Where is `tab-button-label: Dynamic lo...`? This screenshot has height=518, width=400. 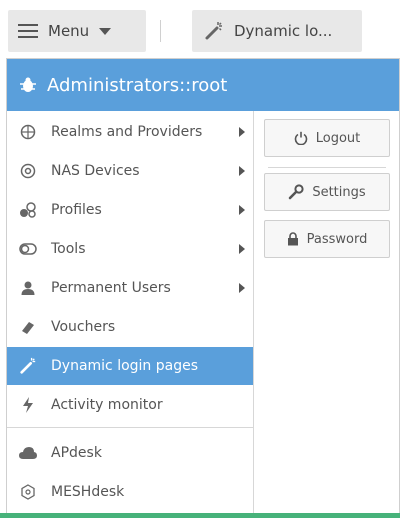
tab-button-label: Dynamic lo... is located at coordinates (283, 31).